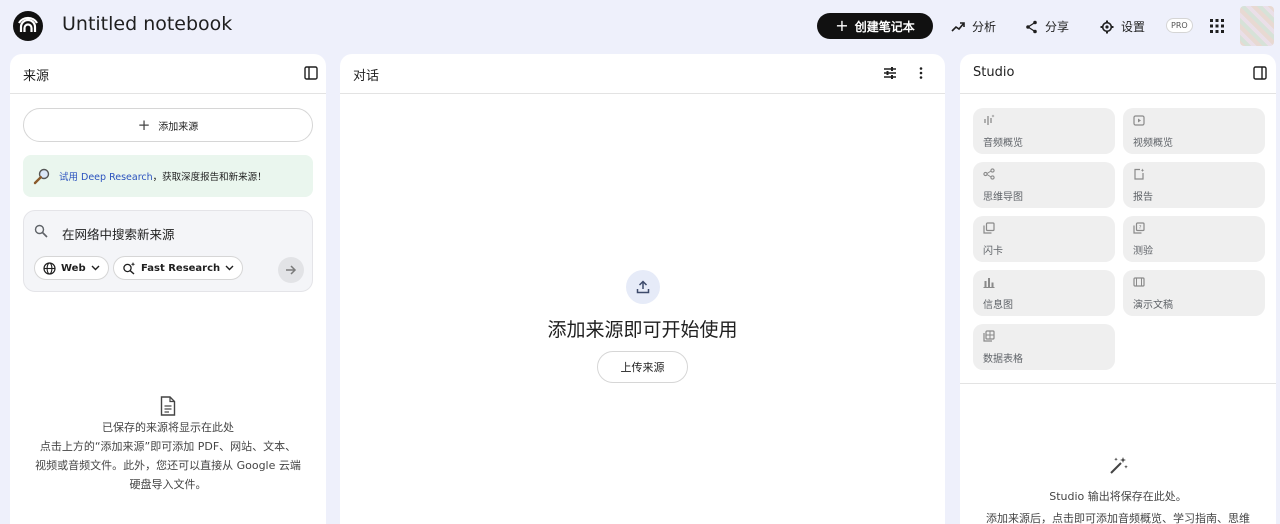  Describe the element at coordinates (1194, 131) in the screenshot. I see `tile-video-overview: 视频概览` at that location.